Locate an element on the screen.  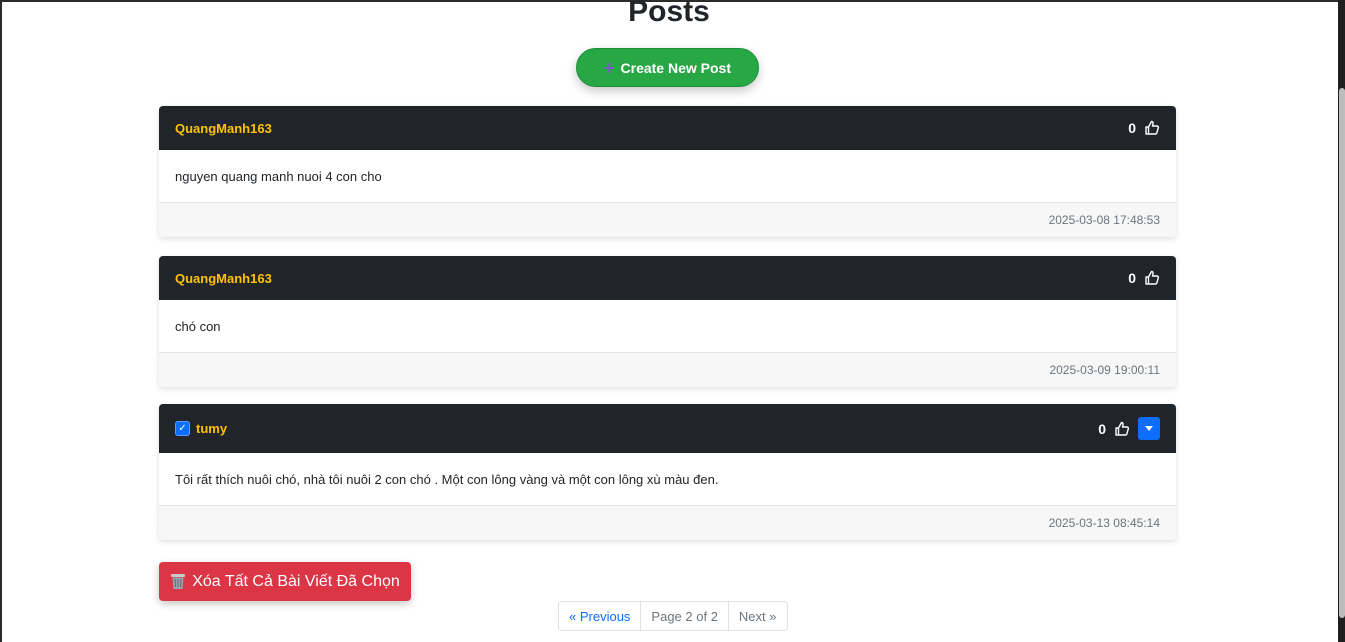
post-author-area: ✓ tumy is located at coordinates (201, 428).